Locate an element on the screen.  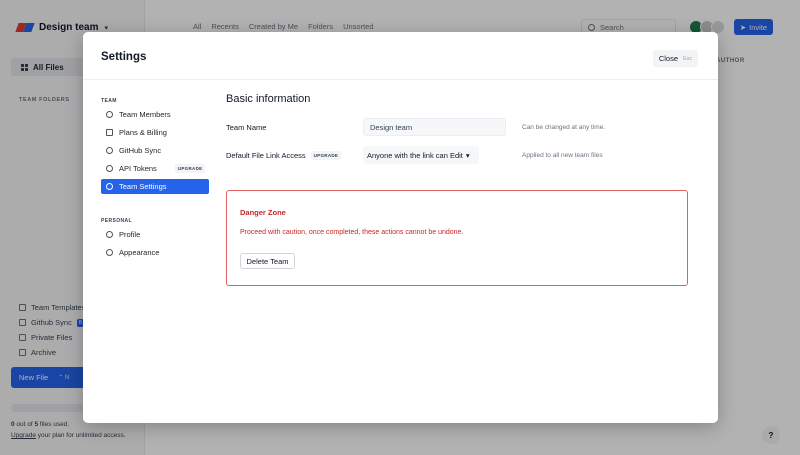
nav-item-team-members: Team Members is located at coordinates (155, 114).